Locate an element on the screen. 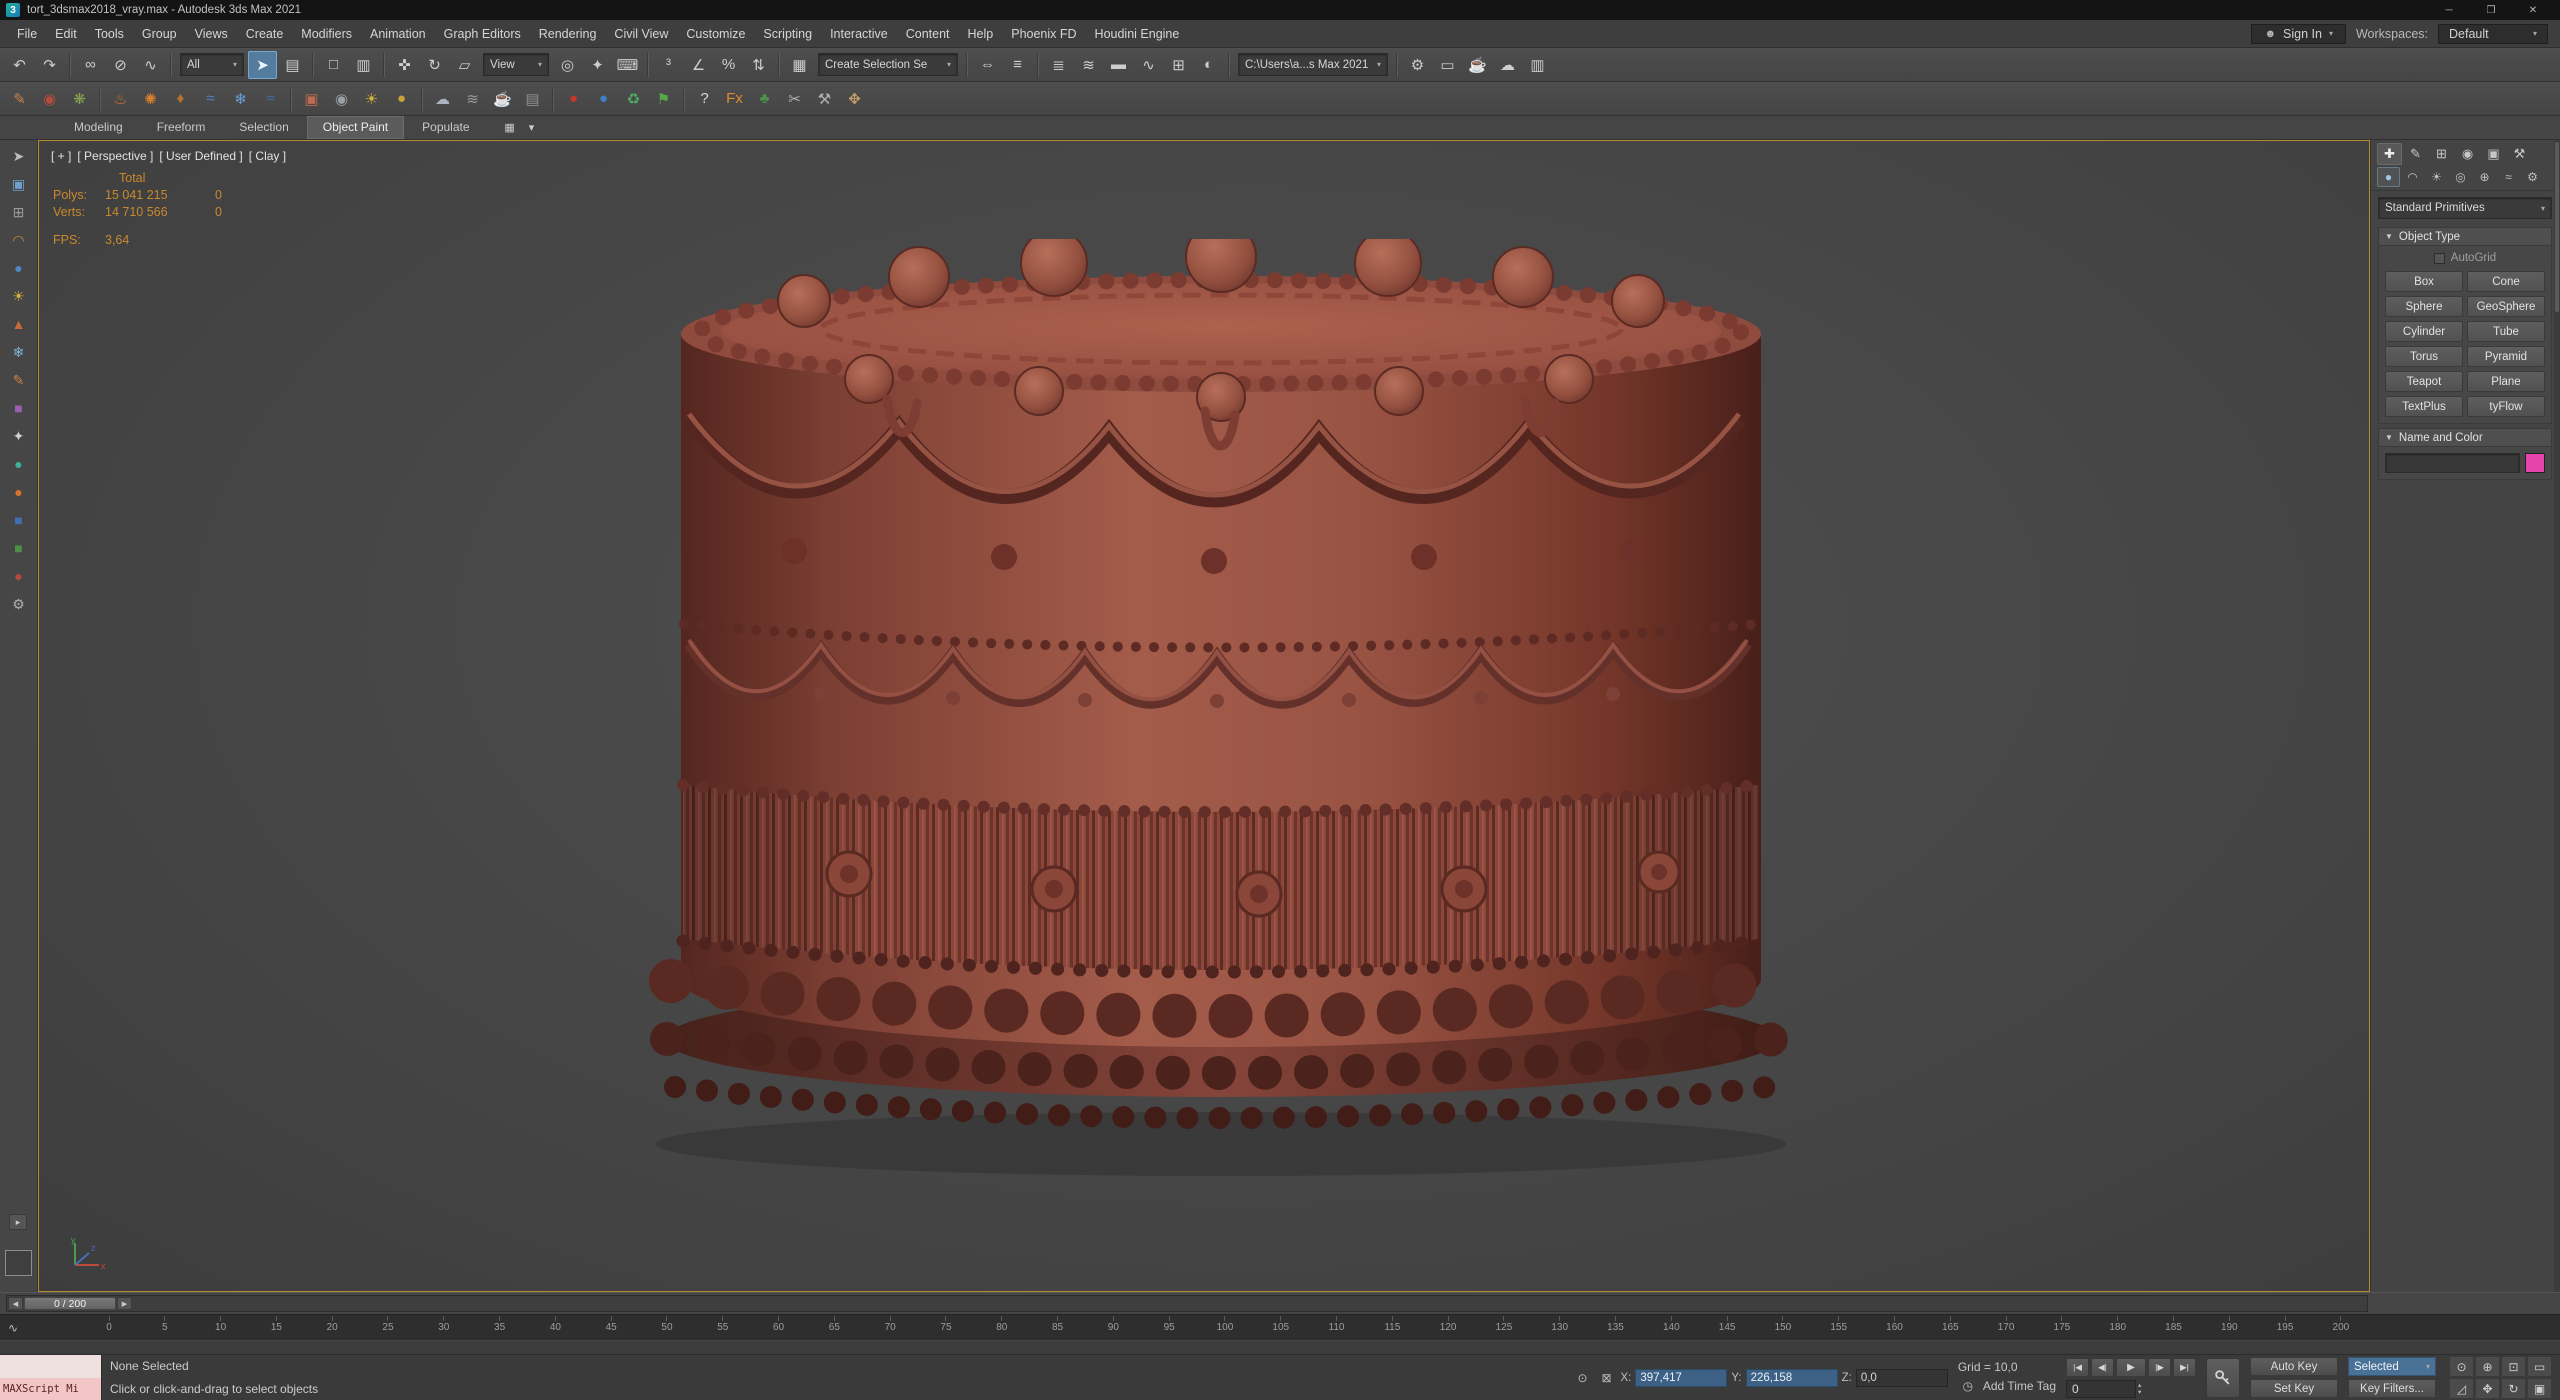  paint-objects-icon: ✎ is located at coordinates (19, 99).